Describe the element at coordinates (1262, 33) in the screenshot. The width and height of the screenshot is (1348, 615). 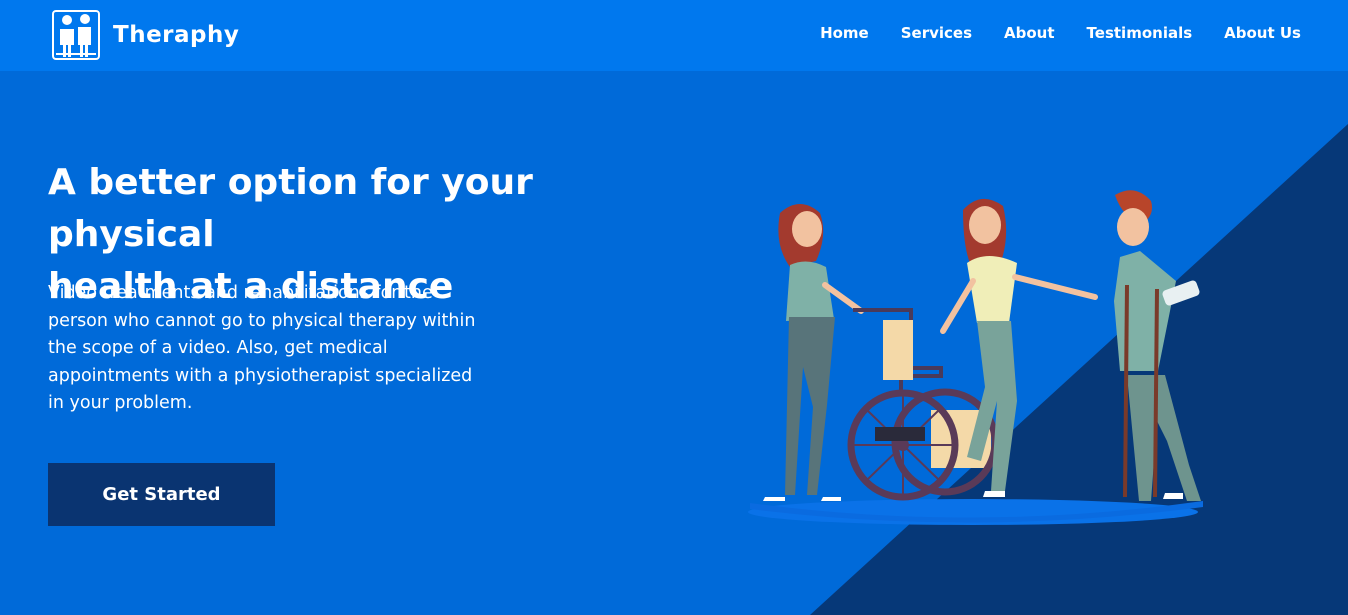
I see `nav-about-us: About Us` at that location.